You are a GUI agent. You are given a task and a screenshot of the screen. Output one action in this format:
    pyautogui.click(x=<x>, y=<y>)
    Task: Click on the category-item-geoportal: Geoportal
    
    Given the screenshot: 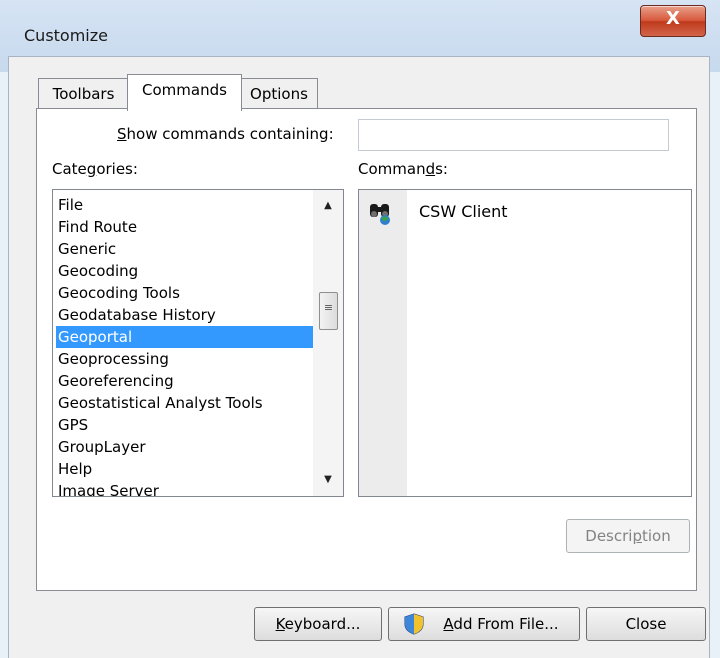 What is the action you would take?
    pyautogui.click(x=185, y=337)
    